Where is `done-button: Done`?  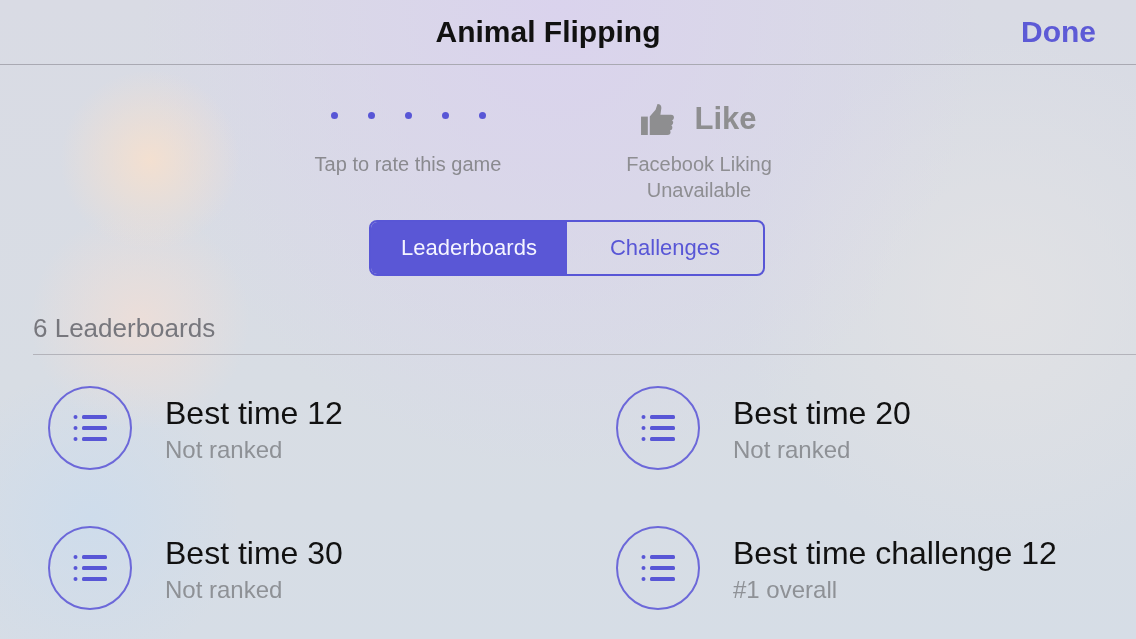 done-button: Done is located at coordinates (1058, 32).